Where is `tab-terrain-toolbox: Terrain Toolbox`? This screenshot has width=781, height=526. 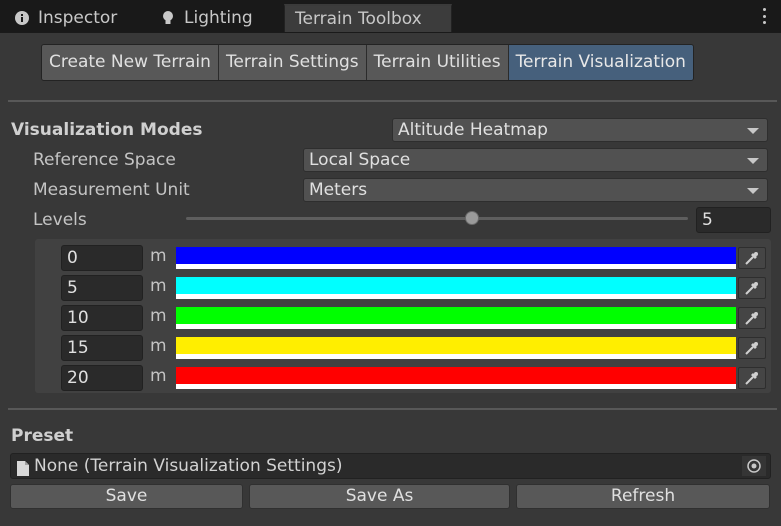 tab-terrain-toolbox: Terrain Toolbox is located at coordinates (368, 18).